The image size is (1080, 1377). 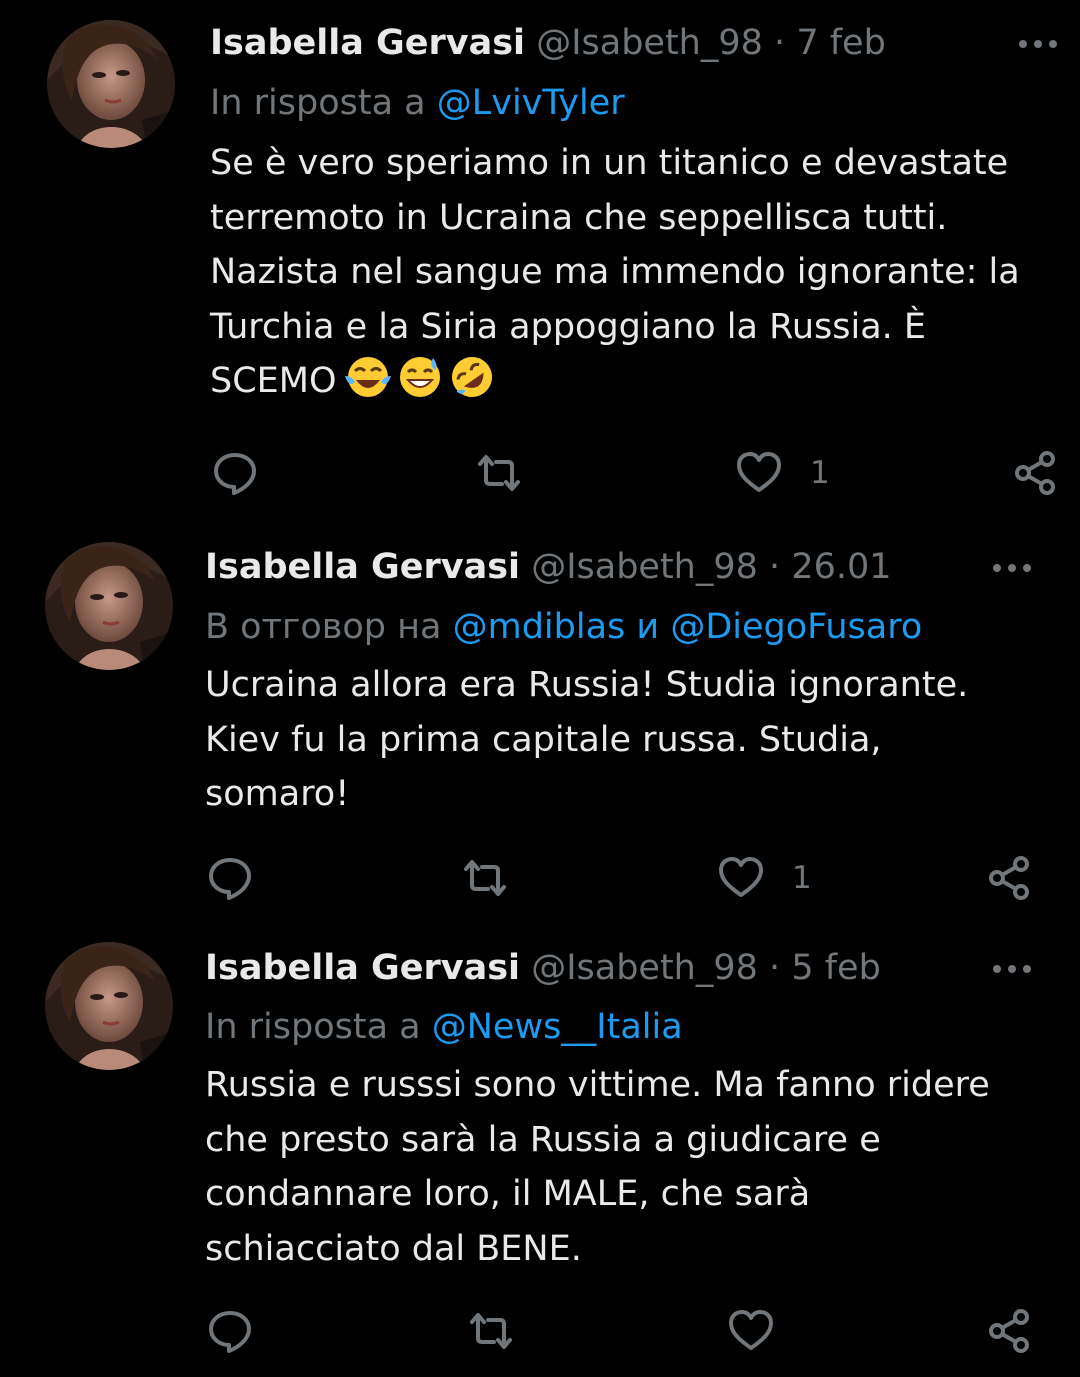 What do you see at coordinates (557, 1027) in the screenshot?
I see `mention-link: @News__Italia` at bounding box center [557, 1027].